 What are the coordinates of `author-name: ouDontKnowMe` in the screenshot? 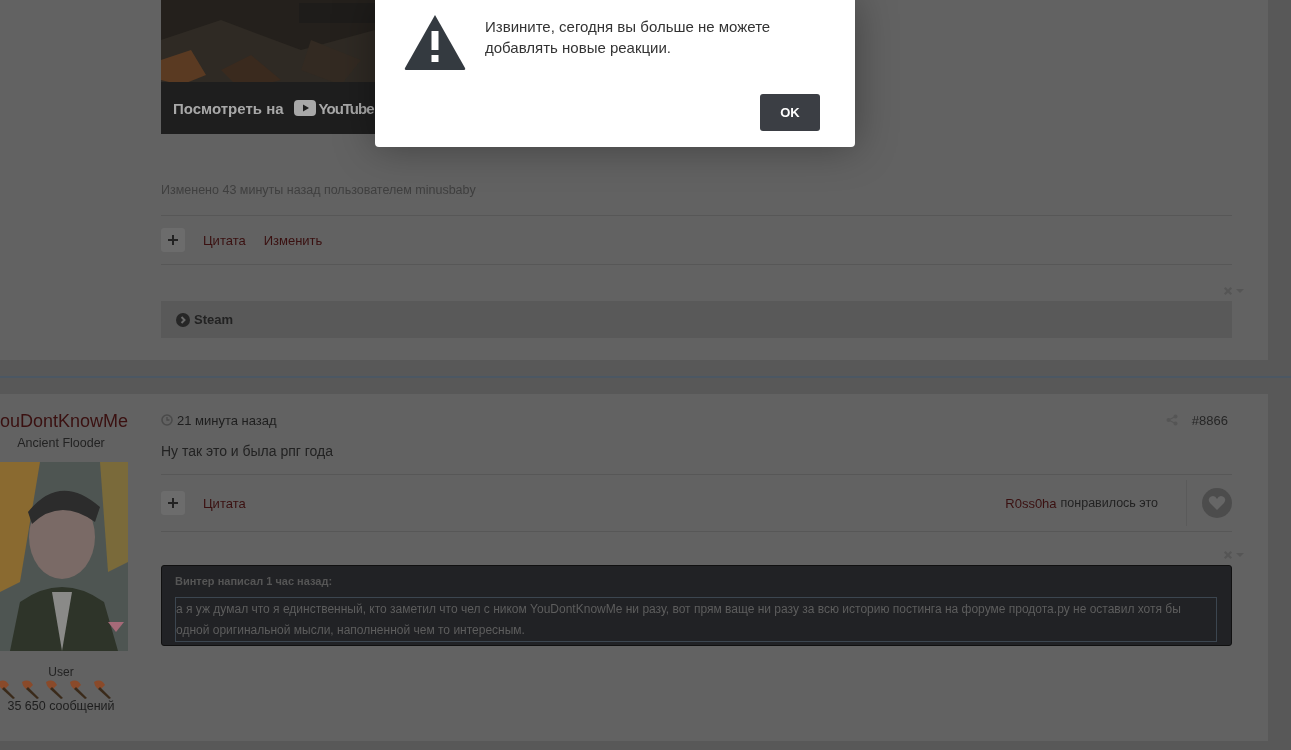 It's located at (64, 421).